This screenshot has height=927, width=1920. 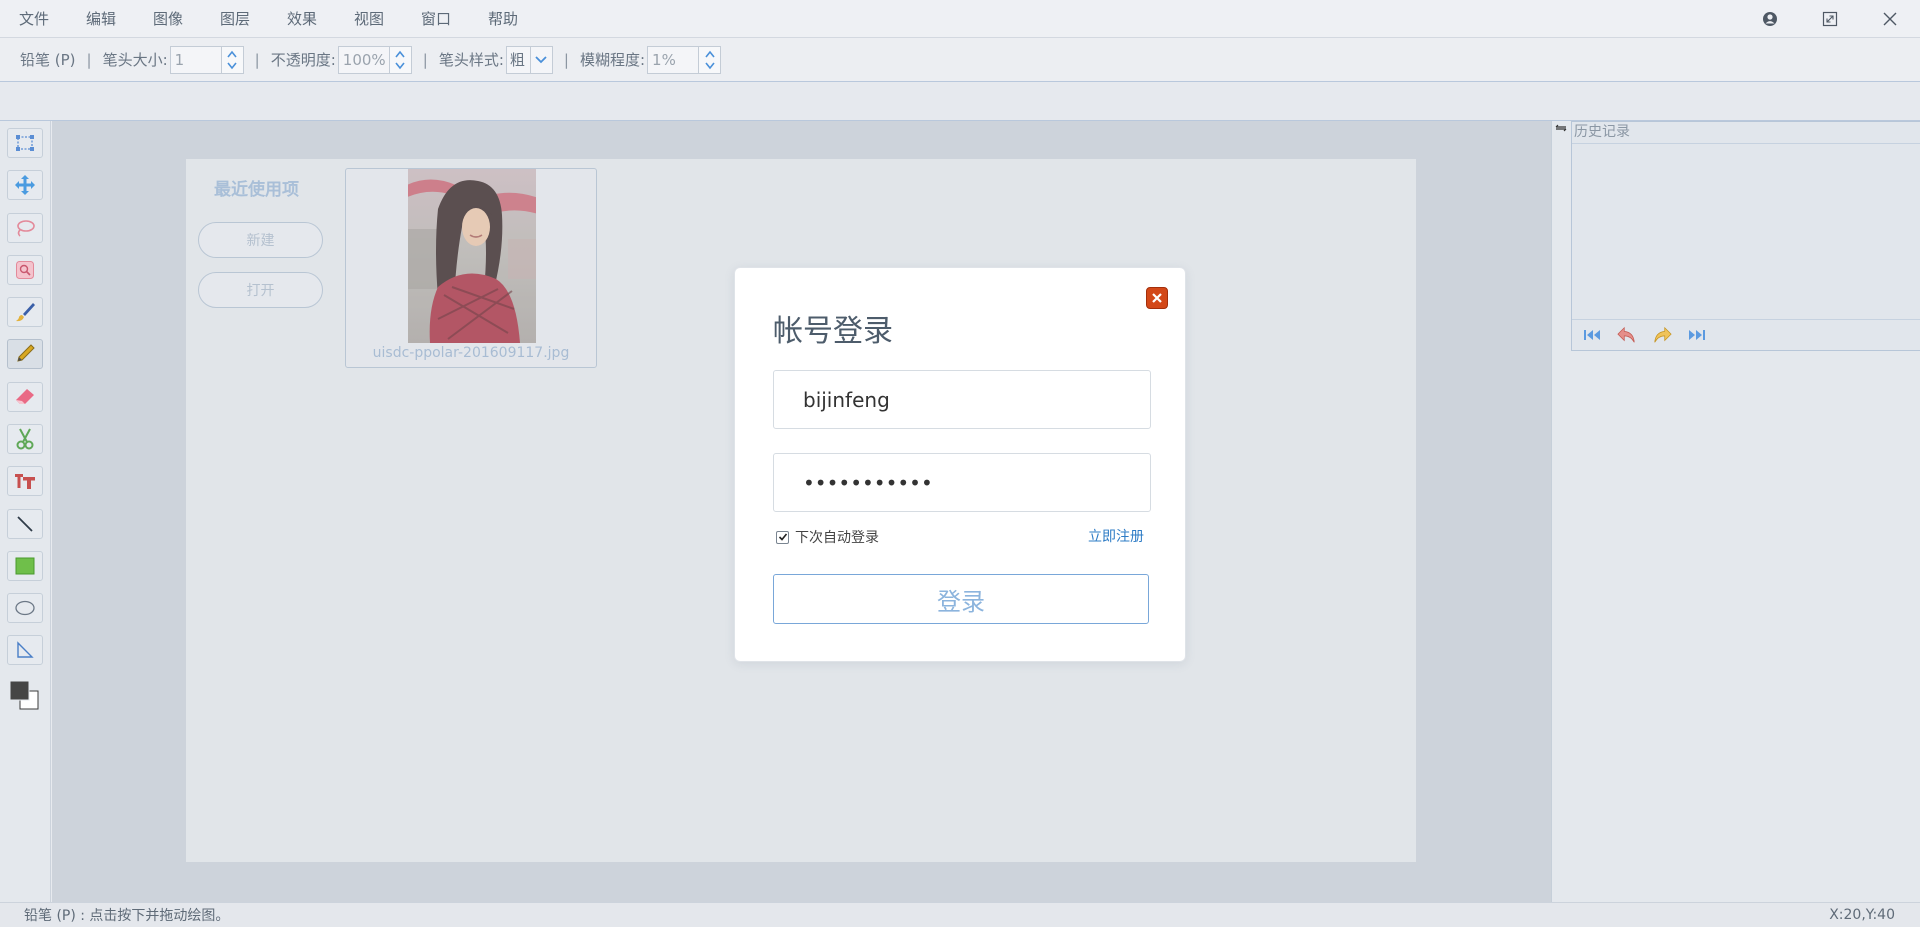 I want to click on blur-label: 模糊程度:, so click(x=612, y=60).